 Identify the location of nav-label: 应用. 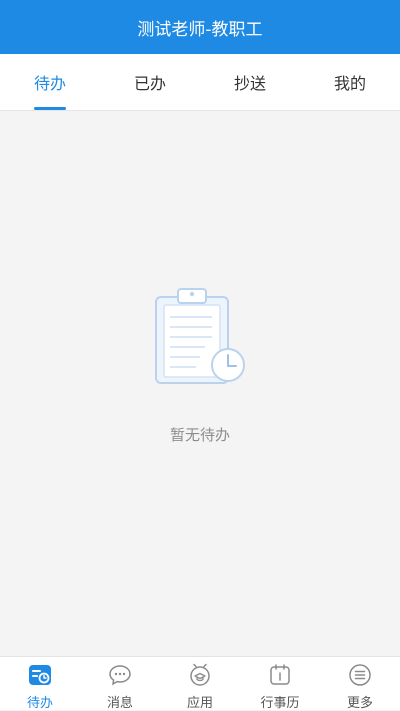
(199, 703).